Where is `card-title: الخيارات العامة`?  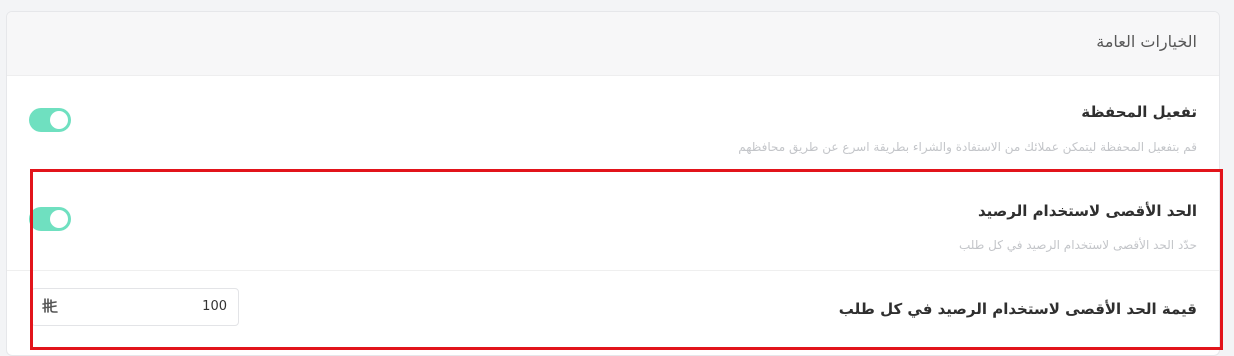 card-title: الخيارات العامة is located at coordinates (1146, 41).